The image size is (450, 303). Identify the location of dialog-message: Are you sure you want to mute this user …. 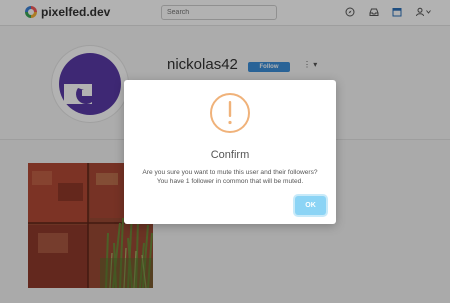
(230, 177).